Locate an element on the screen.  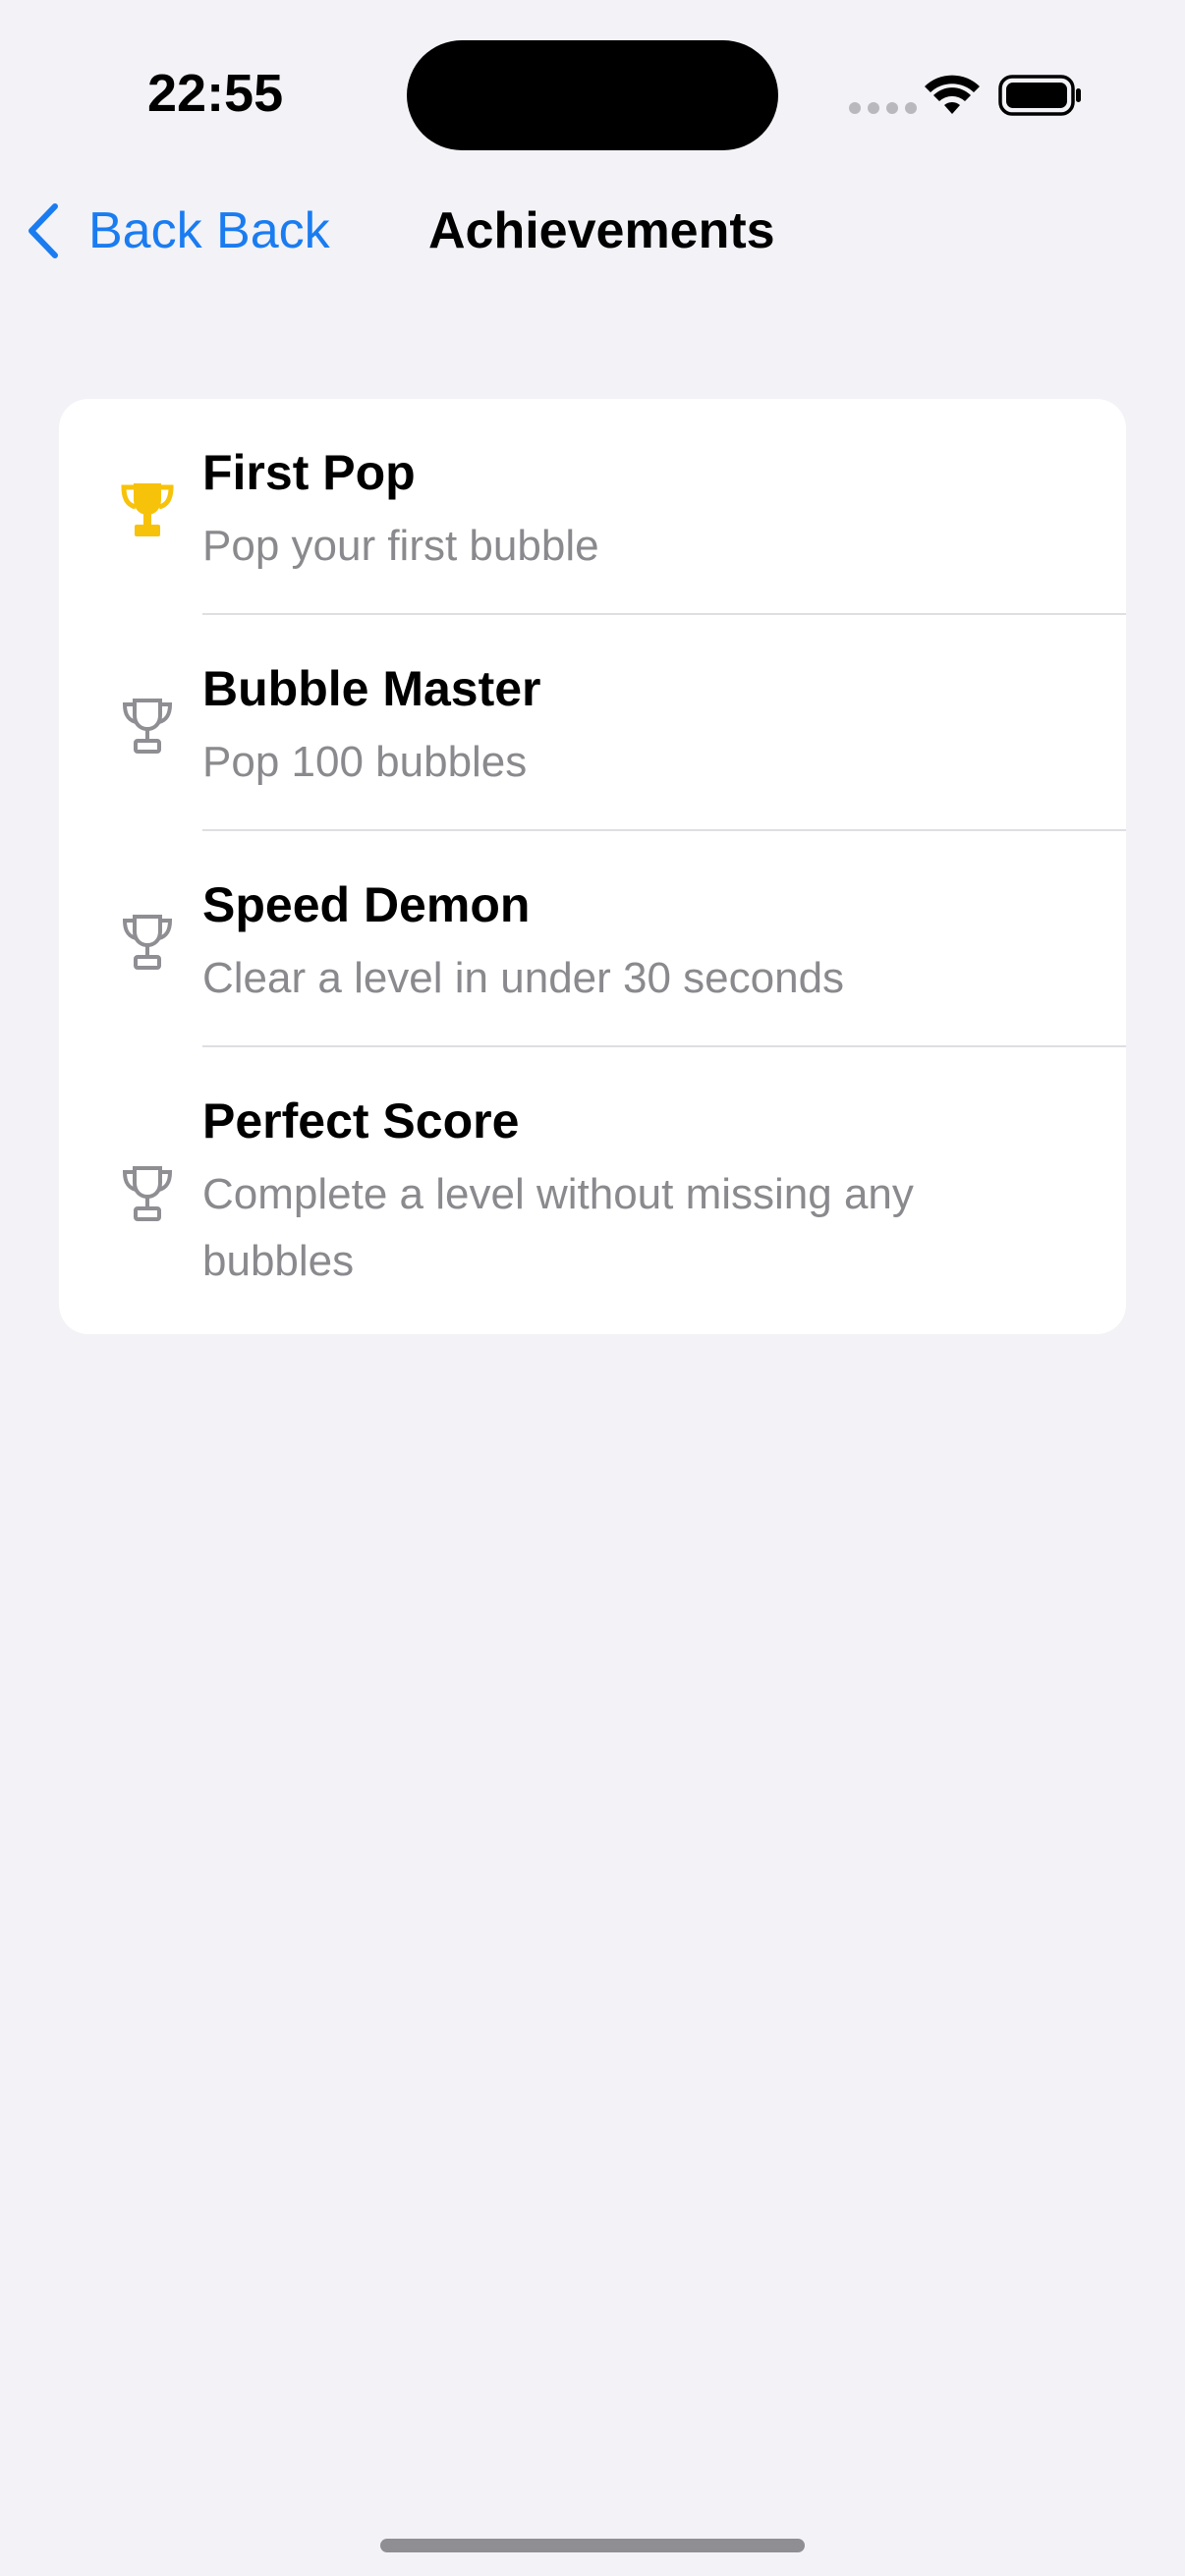
battery-icon is located at coordinates (1040, 95).